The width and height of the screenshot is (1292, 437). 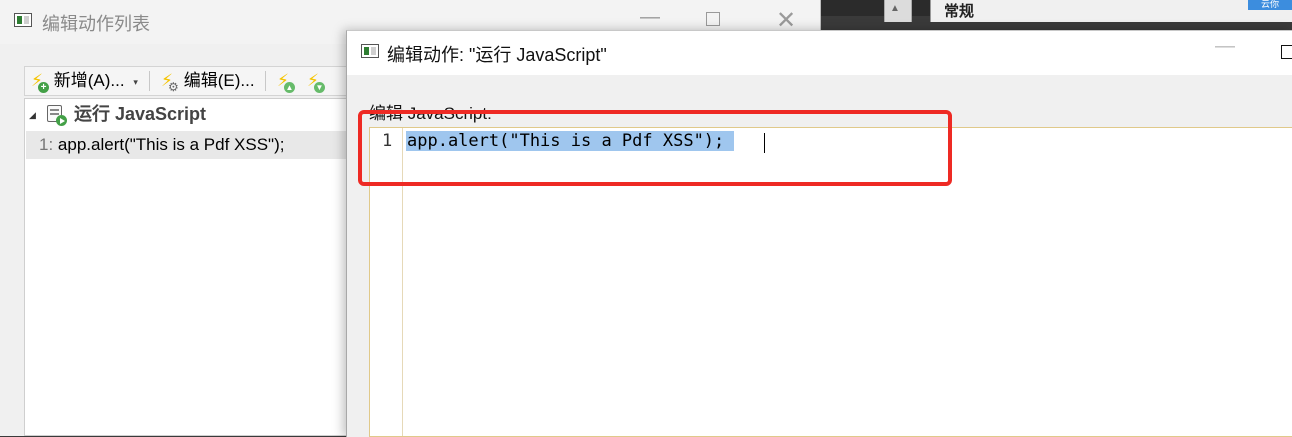 I want to click on dropdown-caret-icon: ▾, so click(x=135, y=82).